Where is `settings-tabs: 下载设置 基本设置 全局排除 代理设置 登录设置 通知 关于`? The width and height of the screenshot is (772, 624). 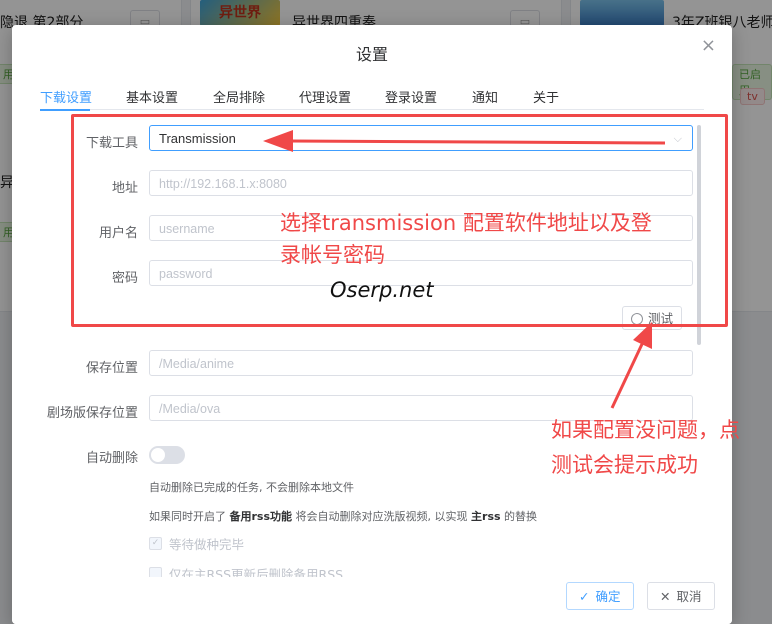 settings-tabs: 下载设置 基本设置 全局排除 代理设置 登录设置 通知 关于 is located at coordinates (372, 99).